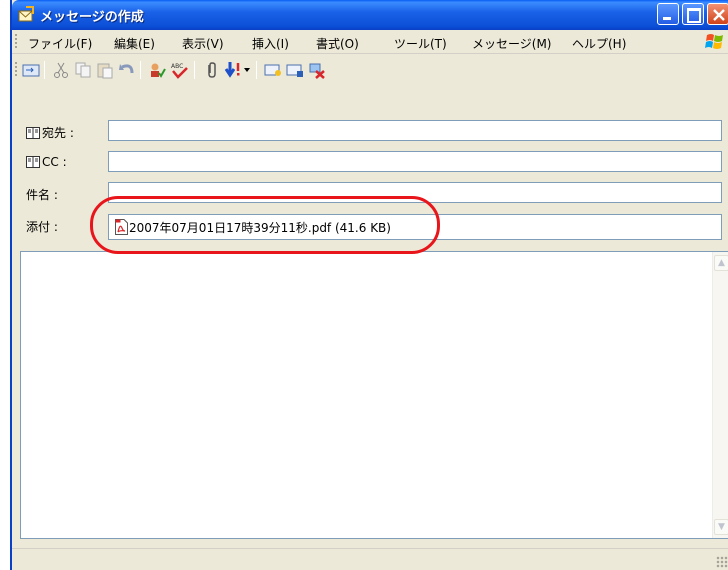 The width and height of the screenshot is (728, 570). I want to click on sign-icon, so click(273, 70).